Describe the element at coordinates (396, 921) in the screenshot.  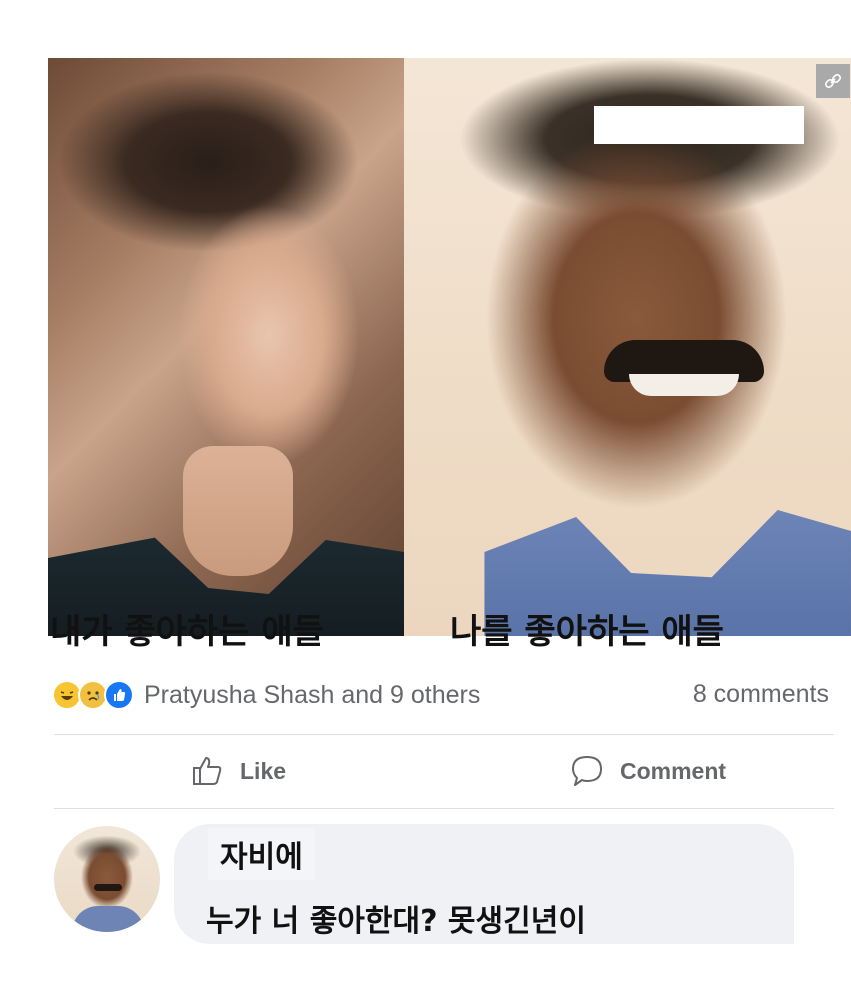
I see `comment-text: 누가 너 좋아한대? 못생긴년이` at that location.